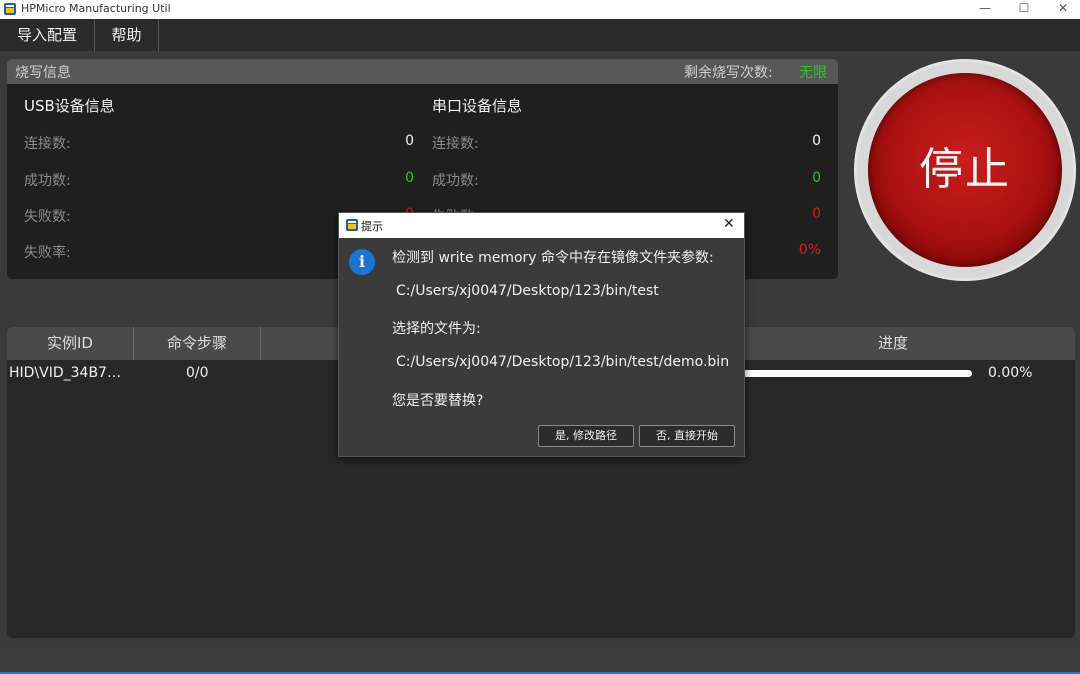 The width and height of the screenshot is (1080, 674). I want to click on usb-success-value: 0, so click(409, 178).